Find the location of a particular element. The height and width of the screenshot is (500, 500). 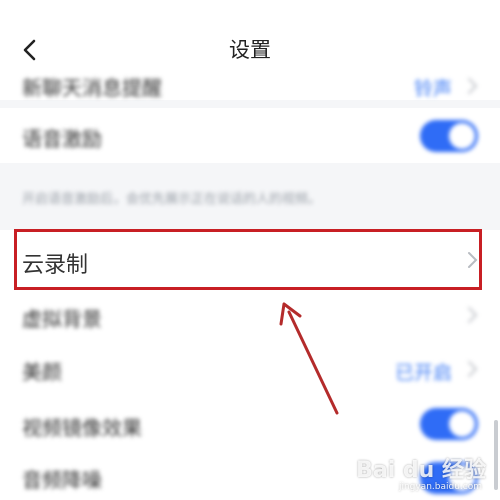

settings-row-video-mirror: 视频镜像效果 is located at coordinates (250, 424).